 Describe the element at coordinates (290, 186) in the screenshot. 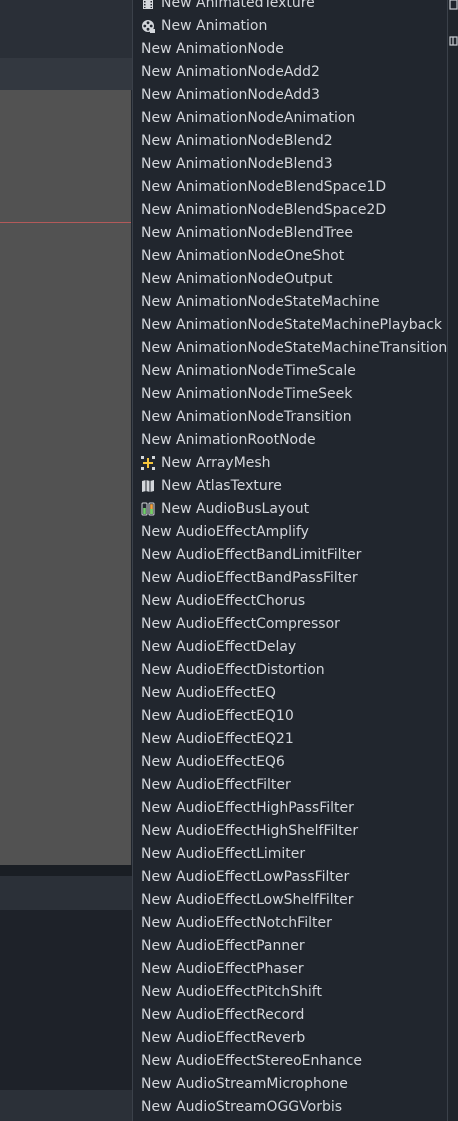

I see `menu-item-animationnodeblendspace1d: New AnimationNodeBlendSpace1D` at that location.